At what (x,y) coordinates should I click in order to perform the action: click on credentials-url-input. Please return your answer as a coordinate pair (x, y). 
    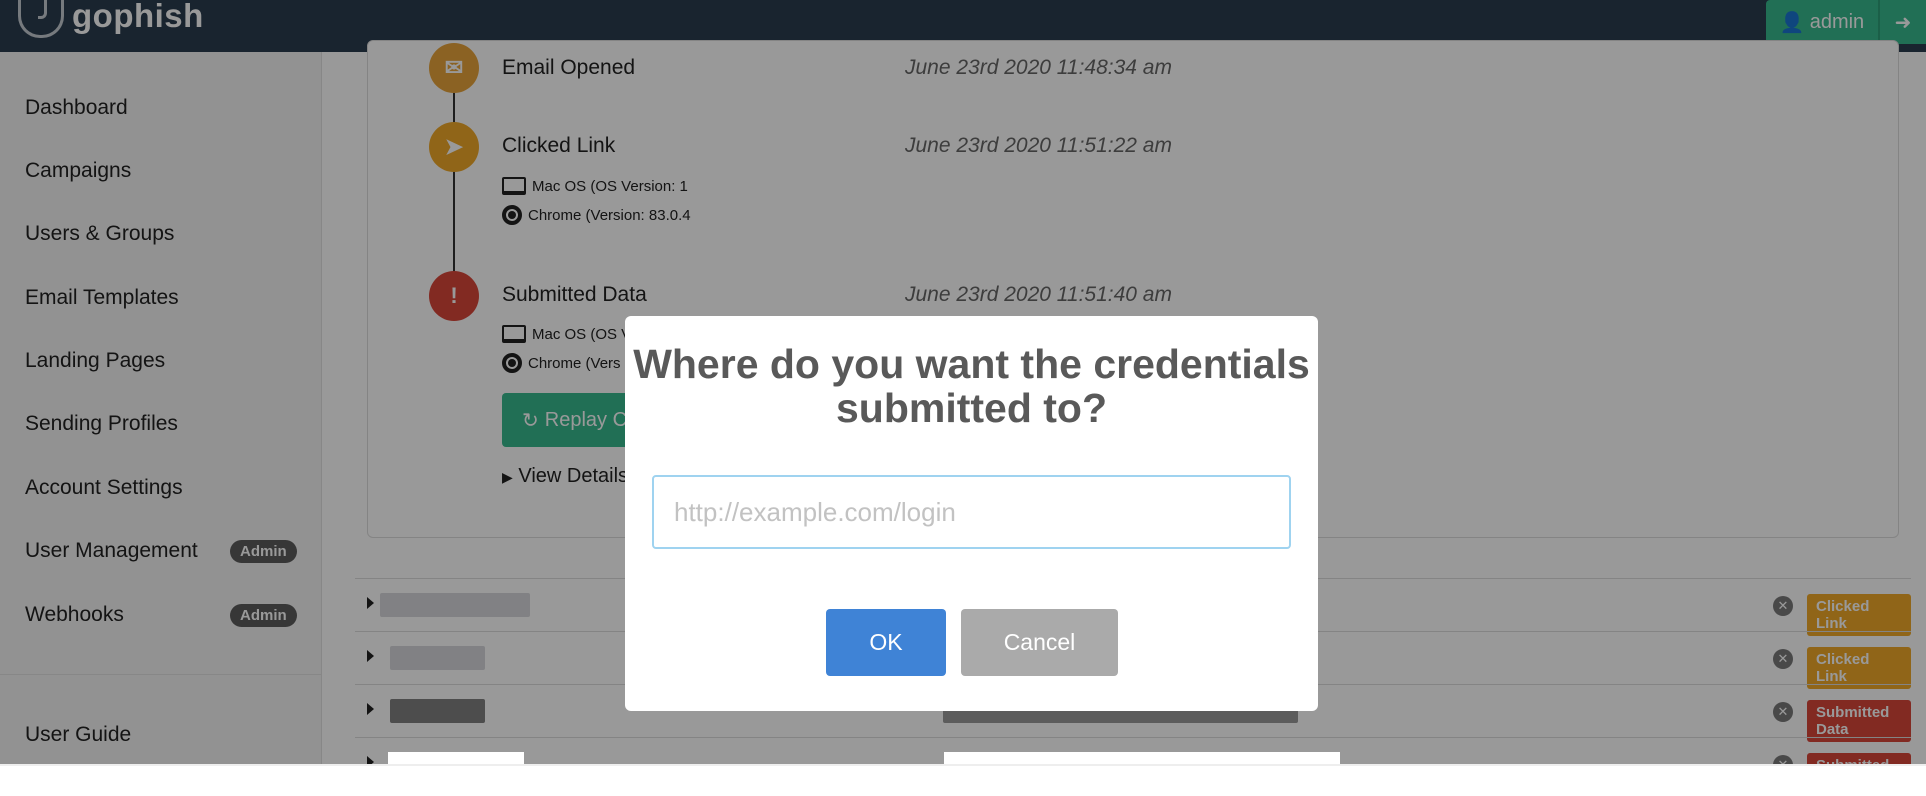
    Looking at the image, I should click on (971, 512).